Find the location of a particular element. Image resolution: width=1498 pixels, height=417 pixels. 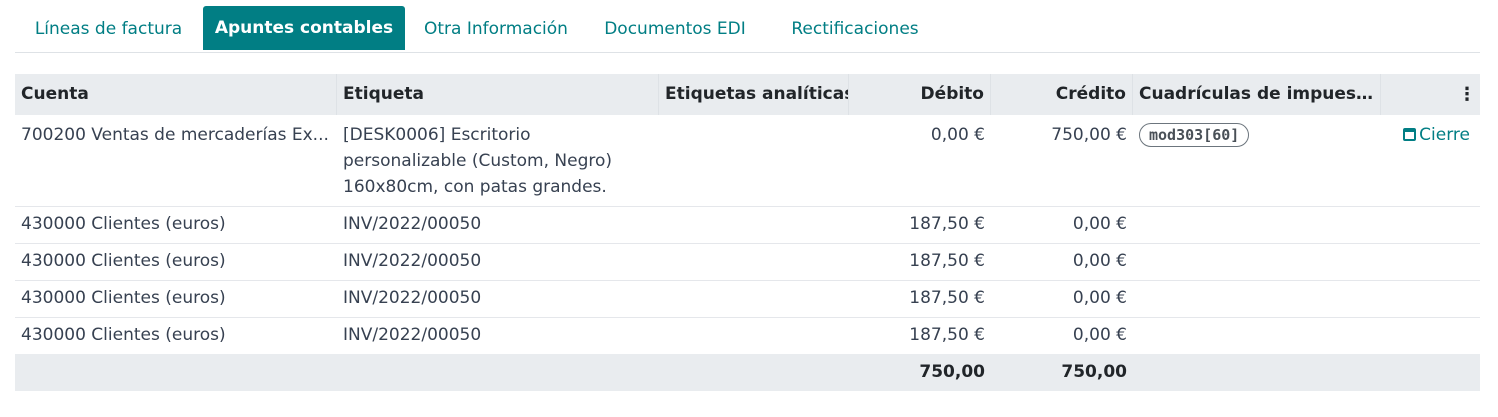

tab-lineas-factura: Líneas de factura is located at coordinates (108, 29).